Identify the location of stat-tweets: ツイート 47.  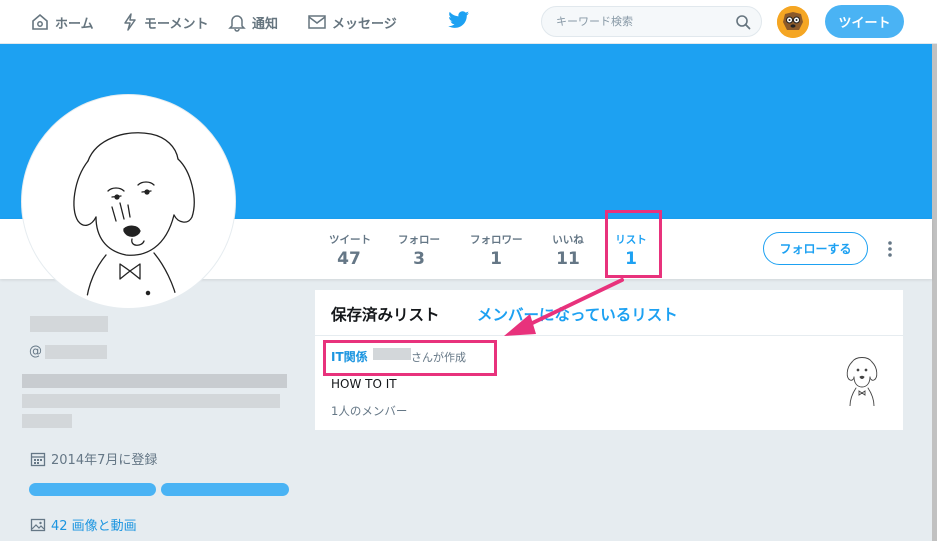
(350, 250).